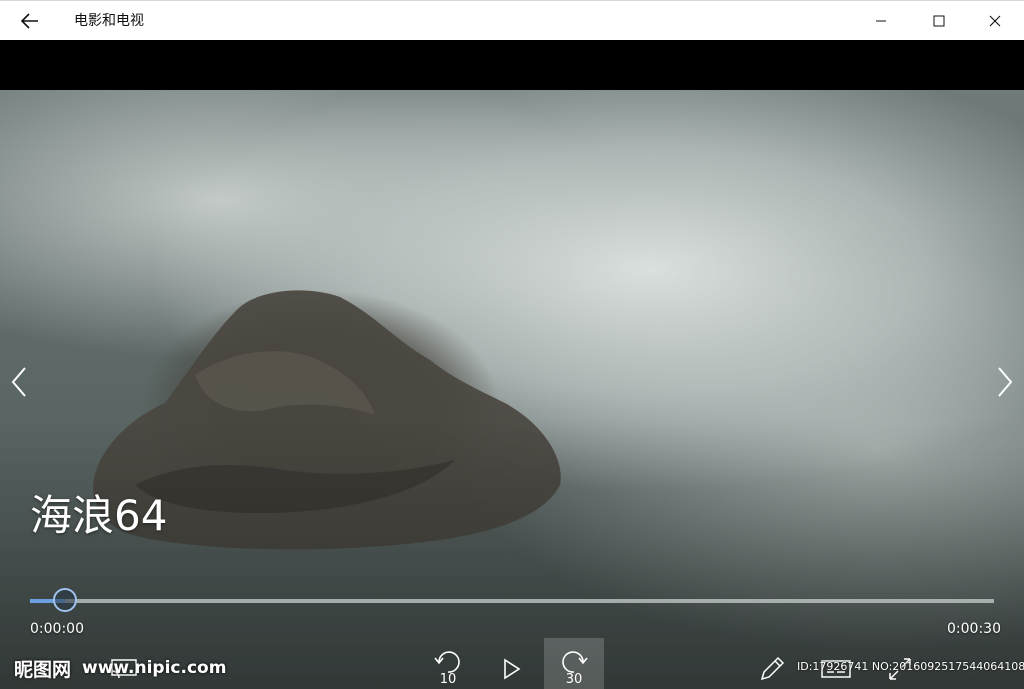  Describe the element at coordinates (64, 600) in the screenshot. I see `seek-thumb` at that location.